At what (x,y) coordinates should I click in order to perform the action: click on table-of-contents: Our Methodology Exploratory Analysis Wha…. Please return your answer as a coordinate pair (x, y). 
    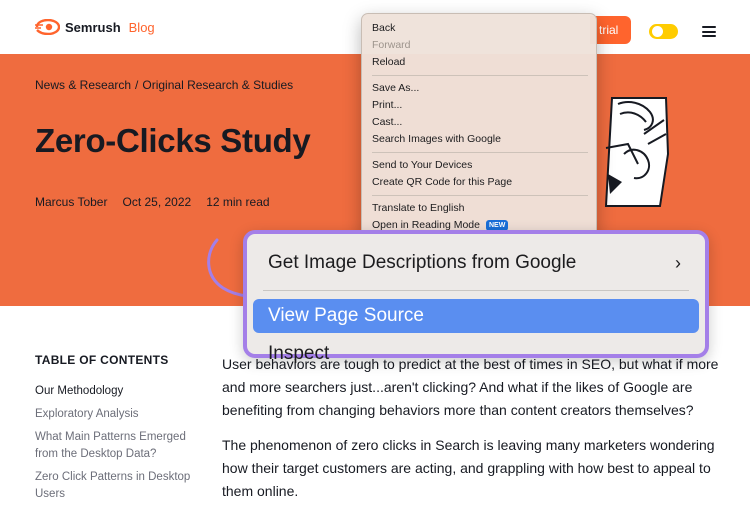
    Looking at the image, I should click on (115, 446).